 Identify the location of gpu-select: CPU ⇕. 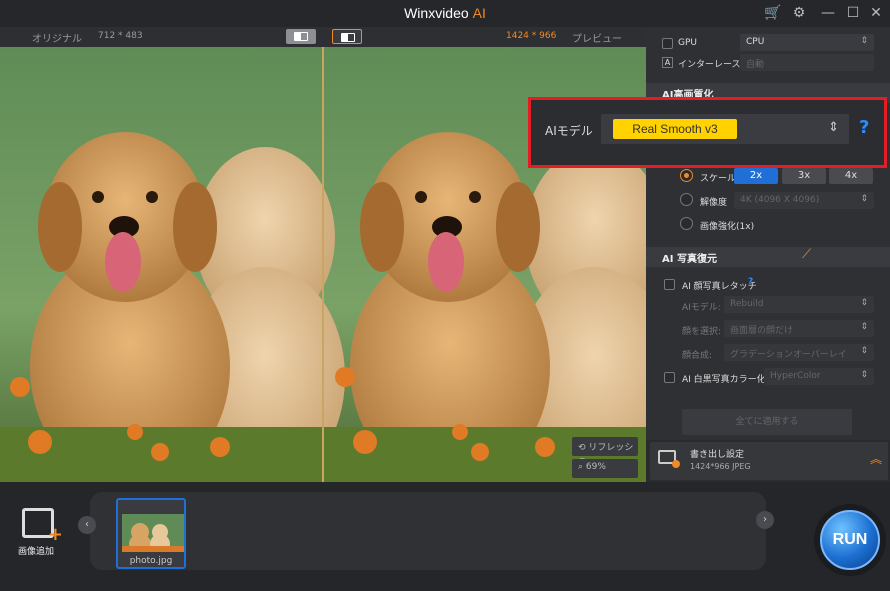
(807, 42).